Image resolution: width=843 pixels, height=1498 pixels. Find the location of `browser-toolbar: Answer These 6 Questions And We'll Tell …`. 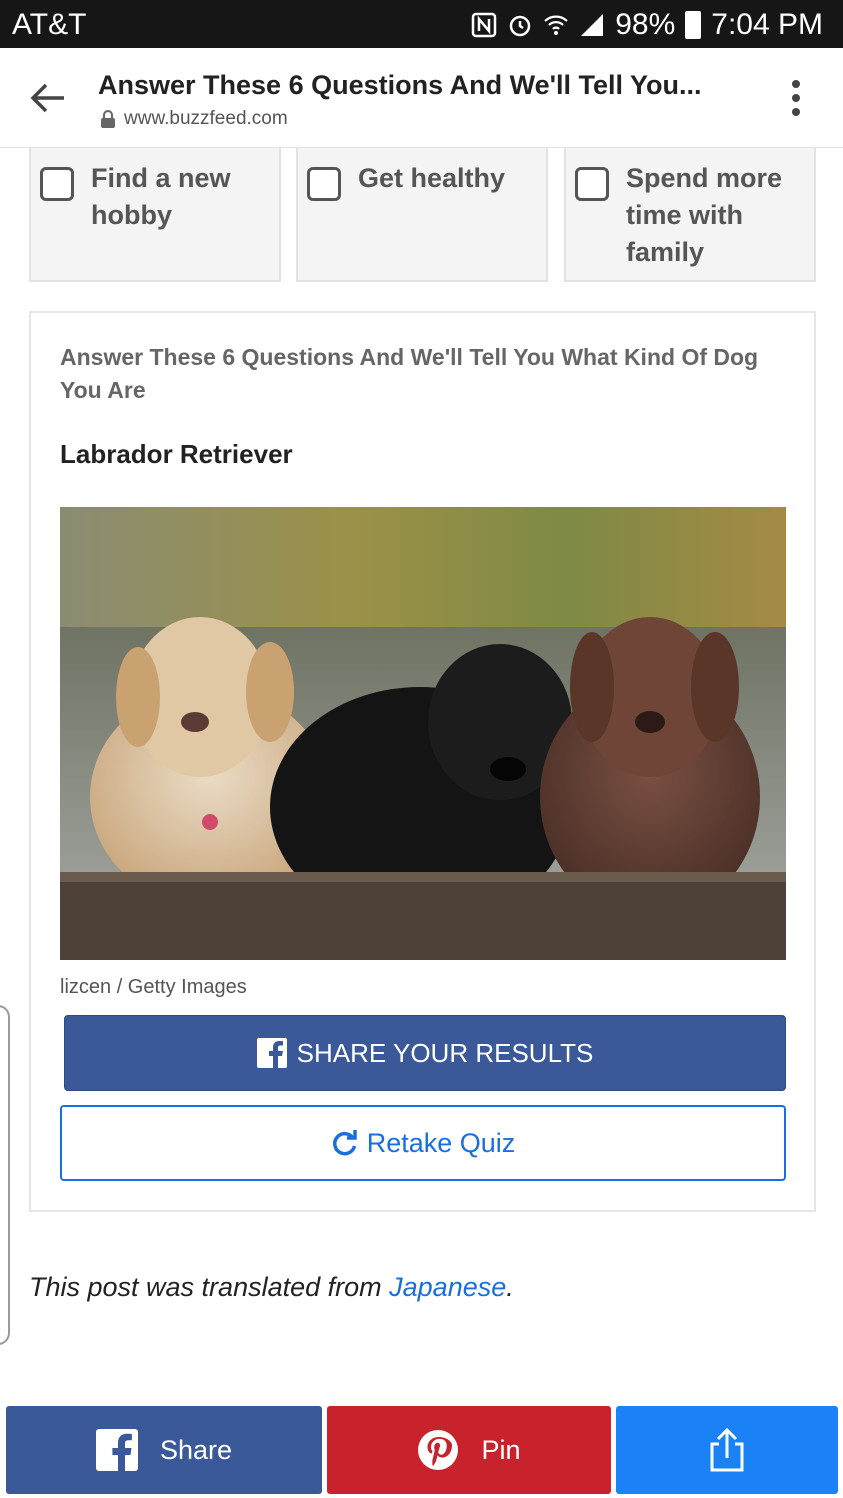

browser-toolbar: Answer These 6 Questions And We'll Tell … is located at coordinates (421, 98).